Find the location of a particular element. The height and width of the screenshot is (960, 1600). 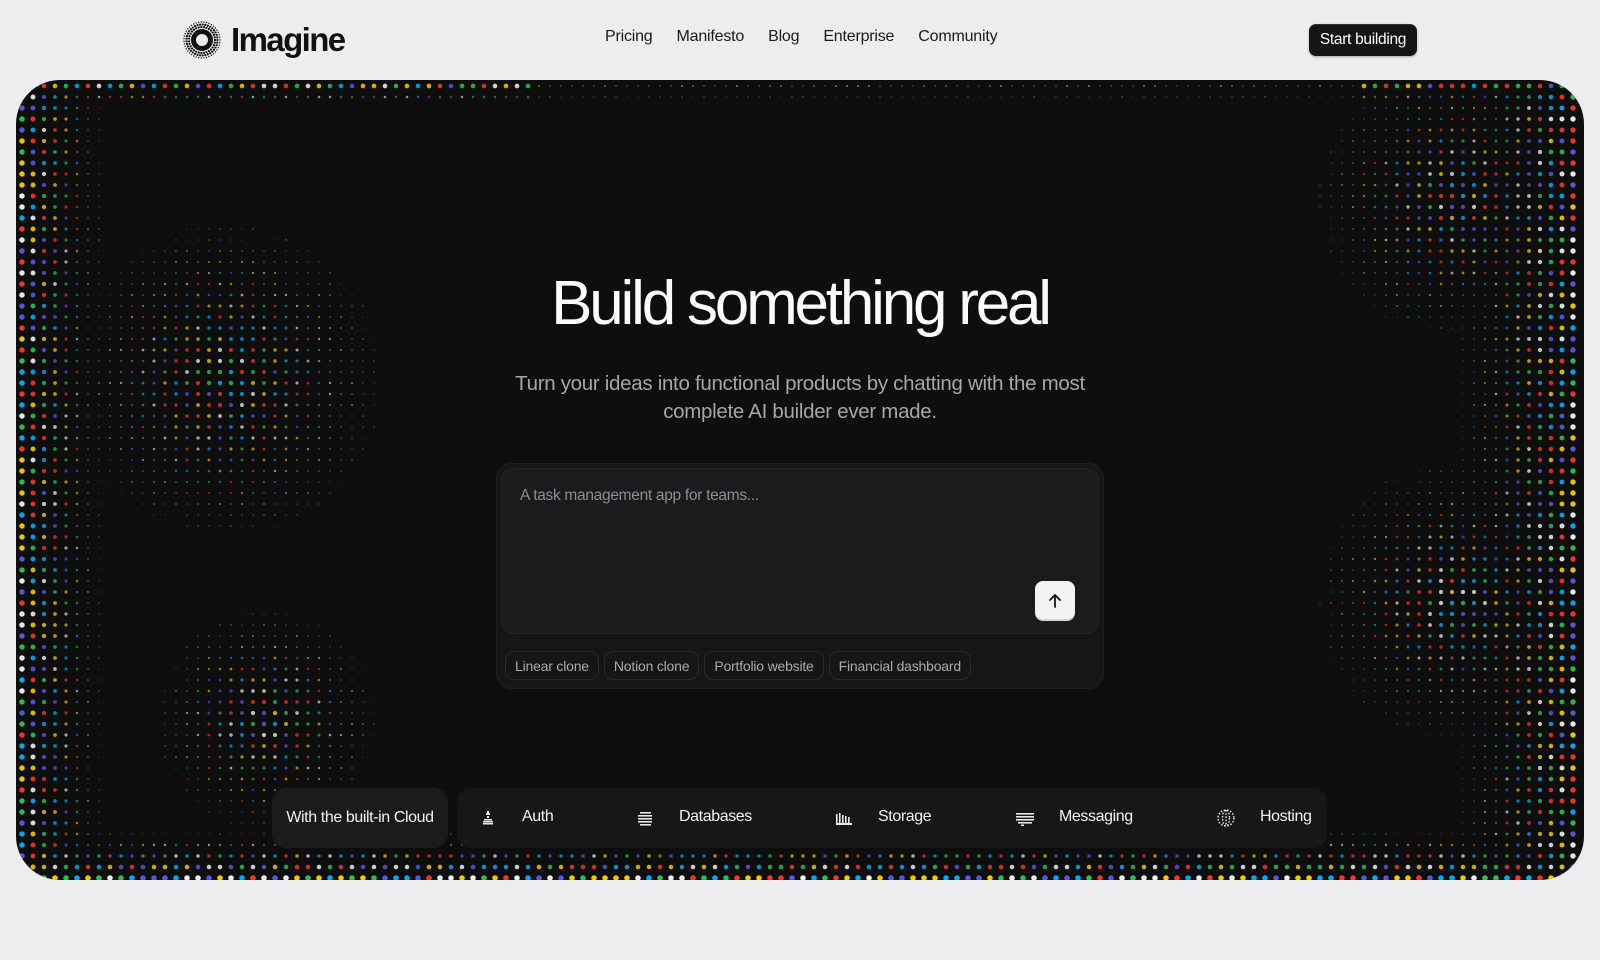

prompt-input is located at coordinates (800, 551).